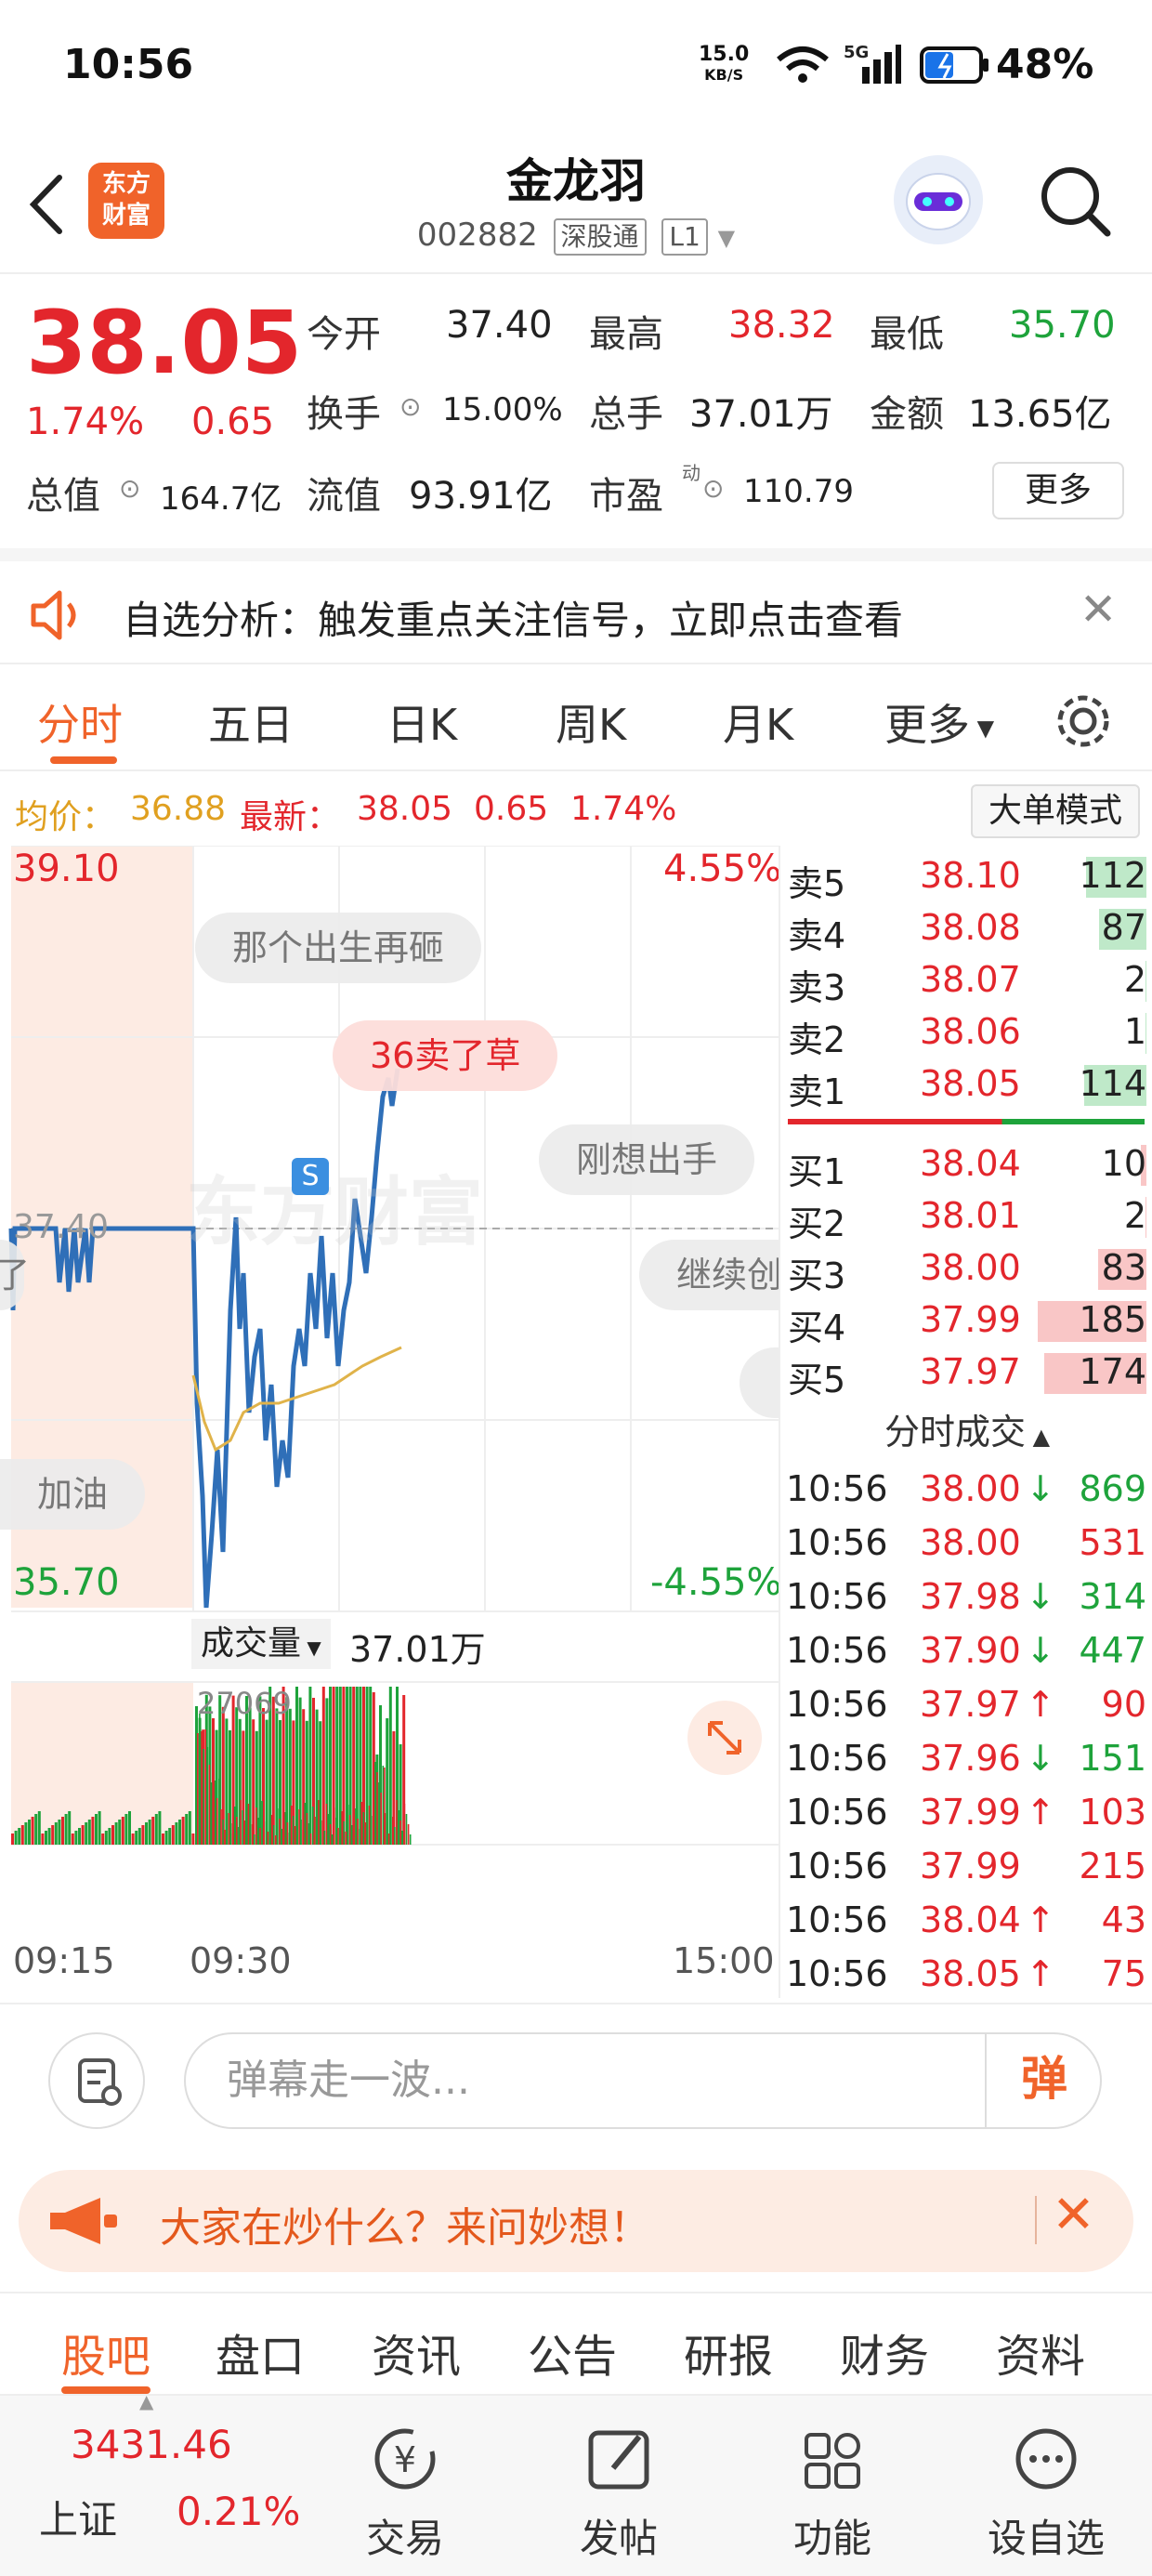 The height and width of the screenshot is (2576, 1152). Describe the element at coordinates (445, 1055) in the screenshot. I see `danmu-bubble: 36卖了草` at that location.